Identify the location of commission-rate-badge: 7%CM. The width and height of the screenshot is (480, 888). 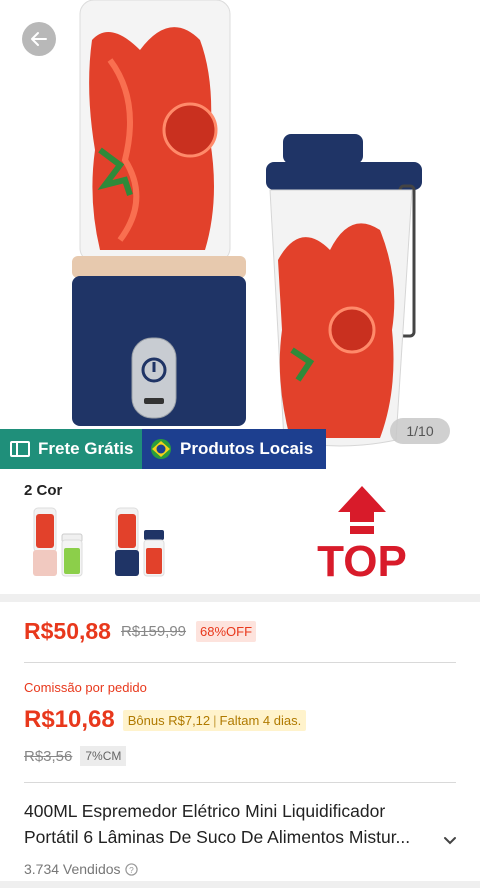
(103, 756).